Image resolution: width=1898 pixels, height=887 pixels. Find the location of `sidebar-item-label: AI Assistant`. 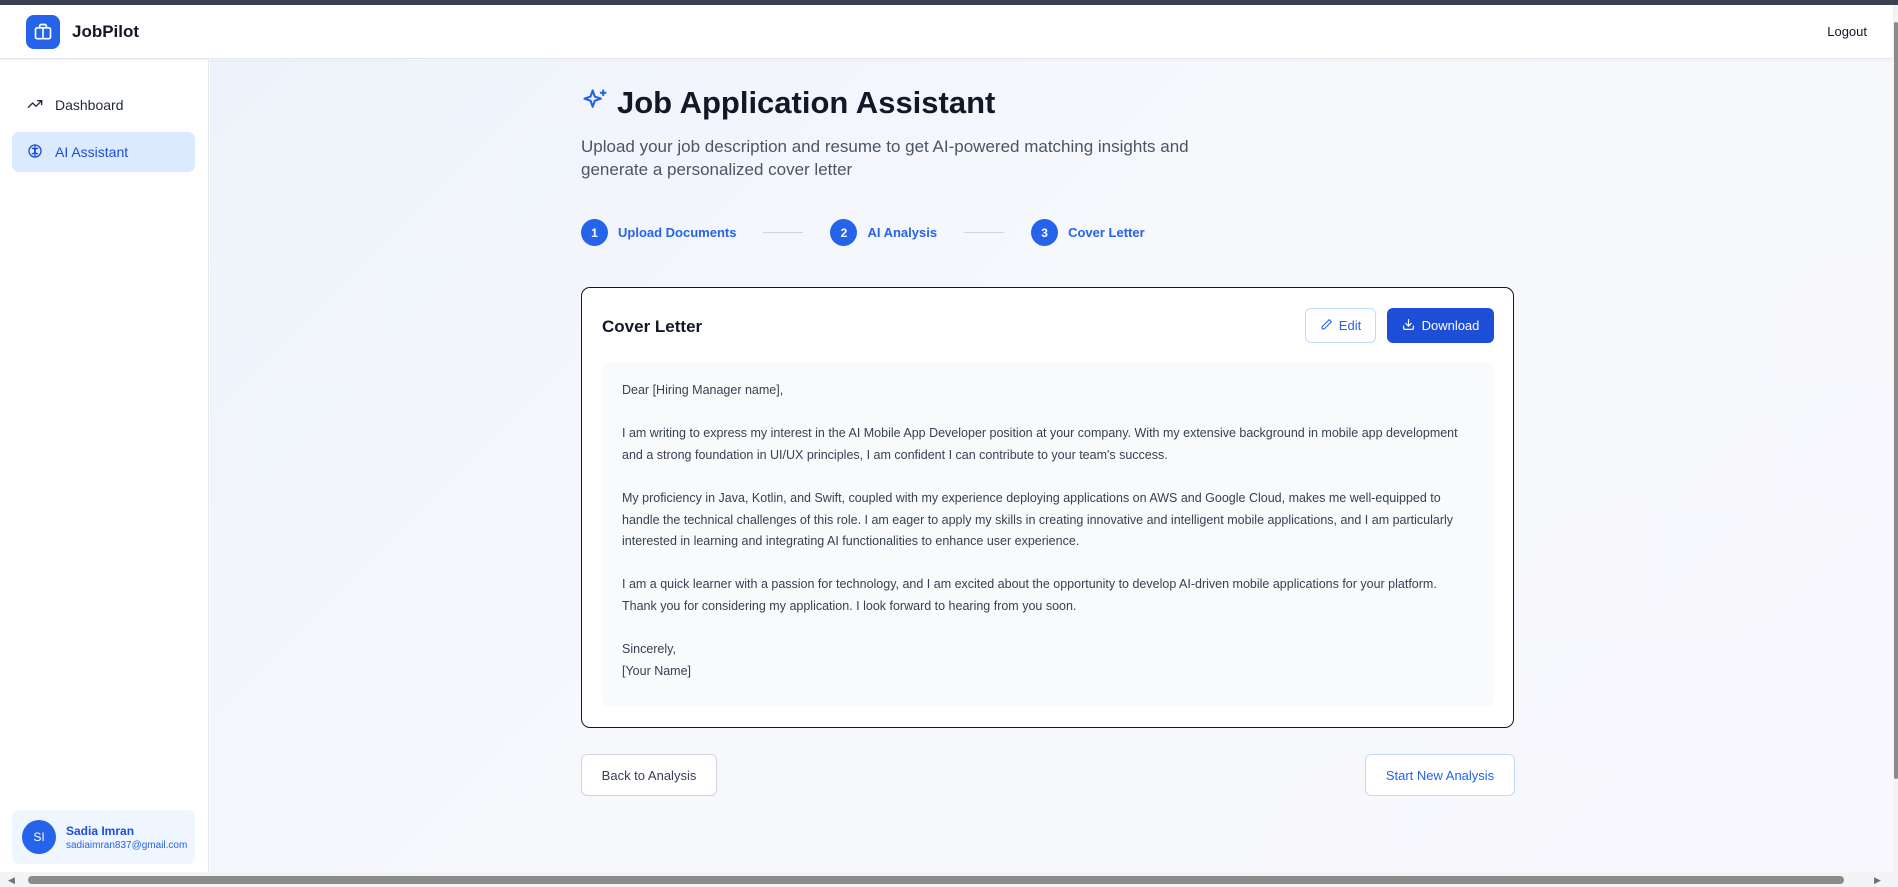

sidebar-item-label: AI Assistant is located at coordinates (92, 152).